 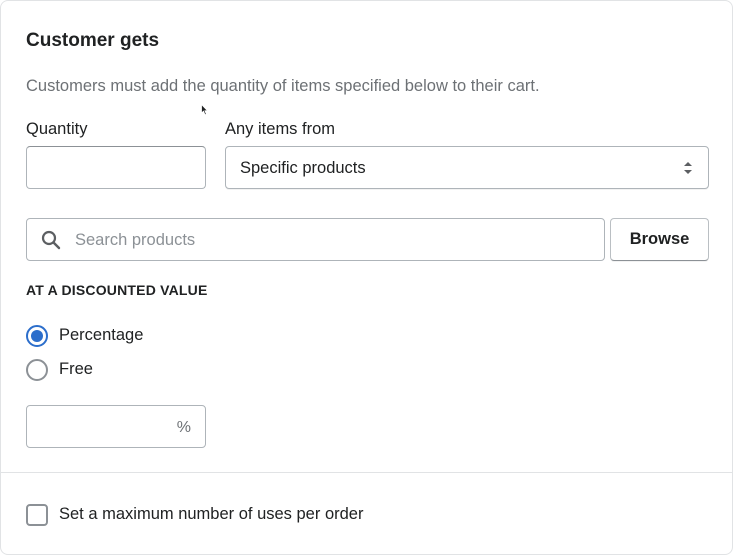 What do you see at coordinates (280, 129) in the screenshot?
I see `items-from-label: Any items from` at bounding box center [280, 129].